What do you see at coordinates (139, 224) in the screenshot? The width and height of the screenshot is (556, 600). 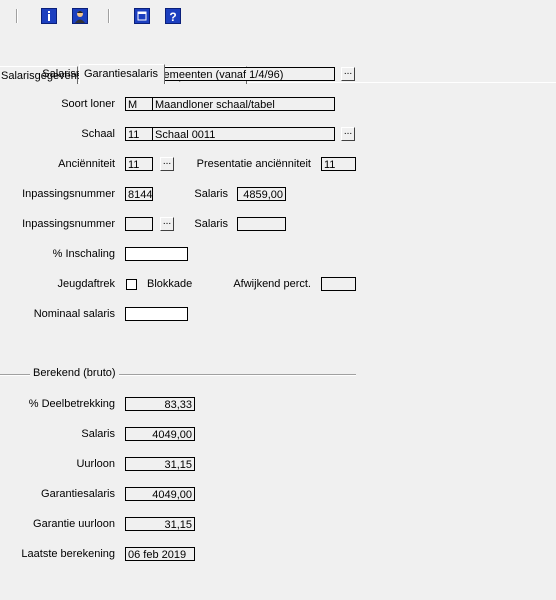 I see `inpassingsnummer-field` at bounding box center [139, 224].